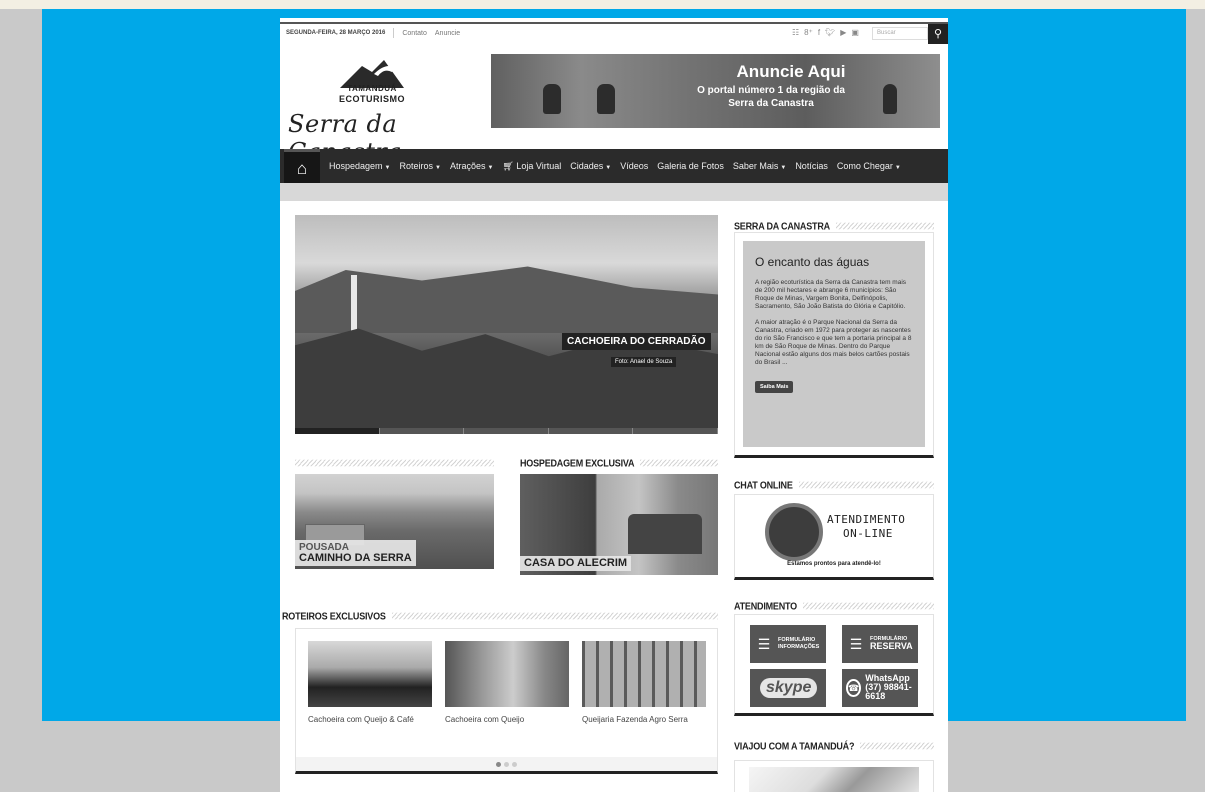  What do you see at coordinates (938, 34) in the screenshot?
I see `search-button: ⚲` at bounding box center [938, 34].